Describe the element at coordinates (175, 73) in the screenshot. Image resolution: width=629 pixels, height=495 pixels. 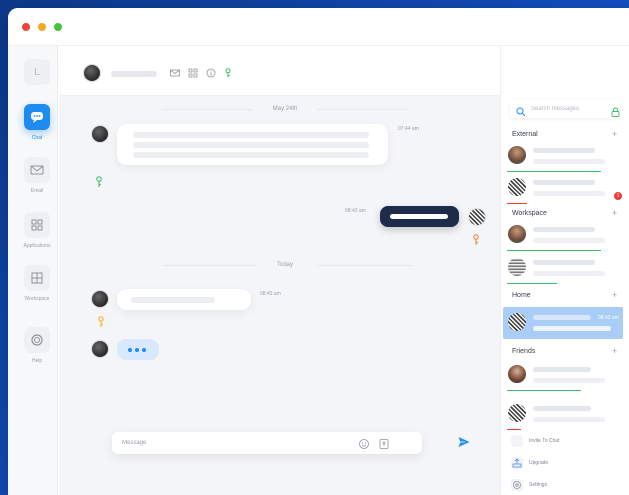
I see `envelope-icon` at that location.